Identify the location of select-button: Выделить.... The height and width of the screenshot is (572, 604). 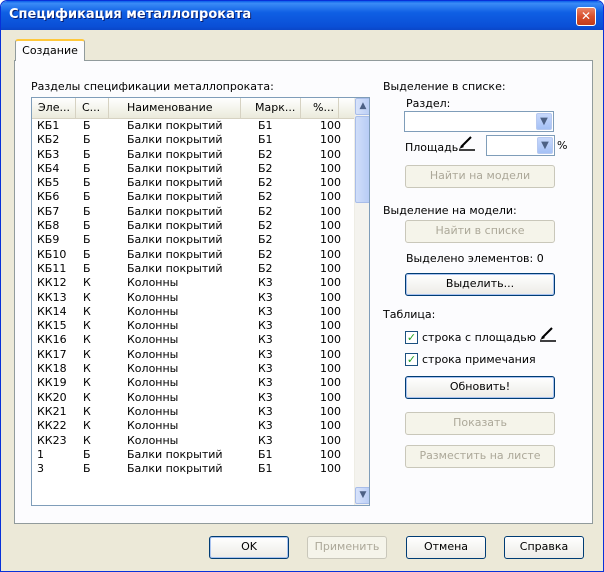
(480, 284).